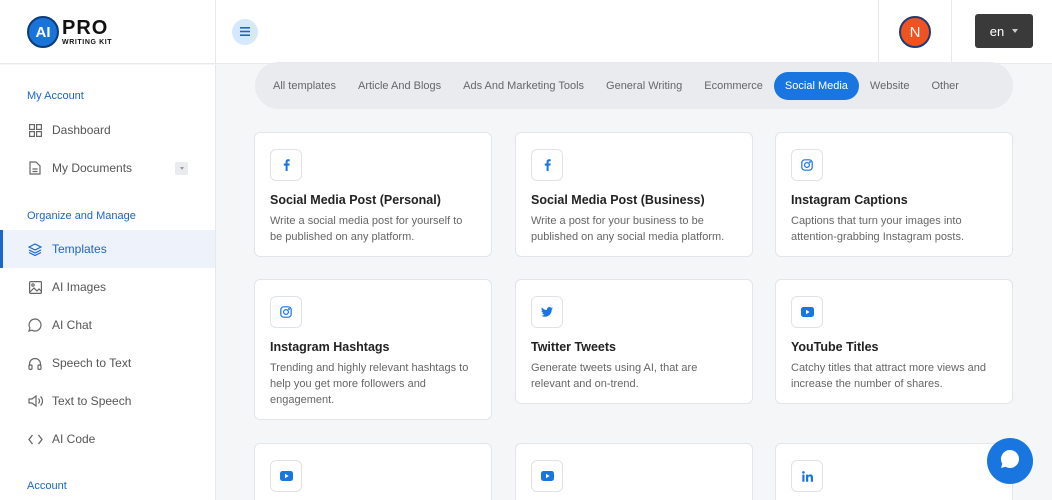 The height and width of the screenshot is (500, 1052). I want to click on sidebar-item-label: AI Chat, so click(72, 325).